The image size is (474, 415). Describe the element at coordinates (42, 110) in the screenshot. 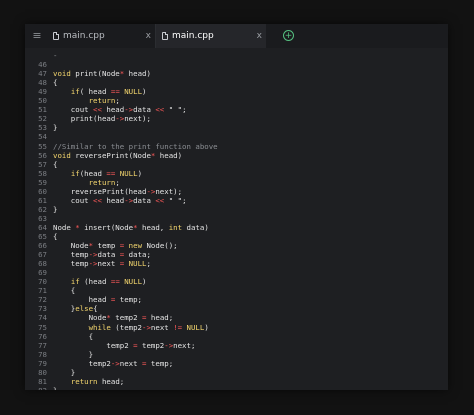

I see `line-number: 51` at that location.